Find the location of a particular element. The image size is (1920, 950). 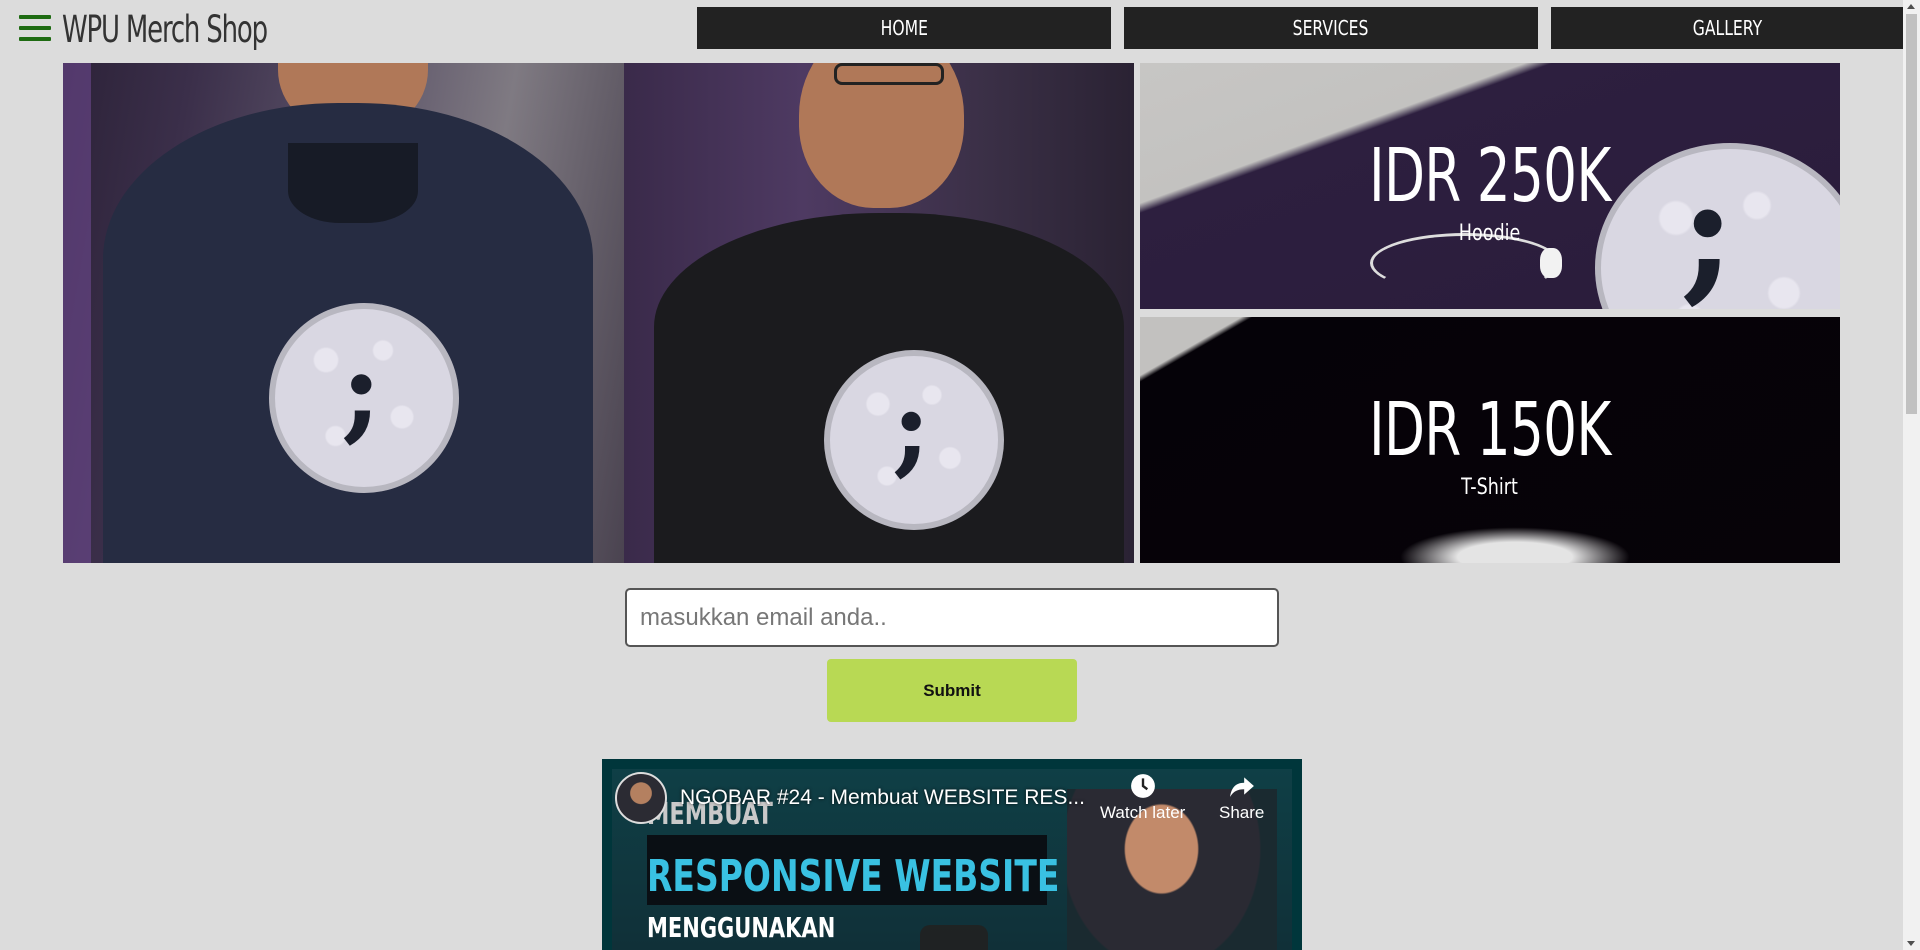

brand-title: WPU Merch Shop is located at coordinates (165, 29).